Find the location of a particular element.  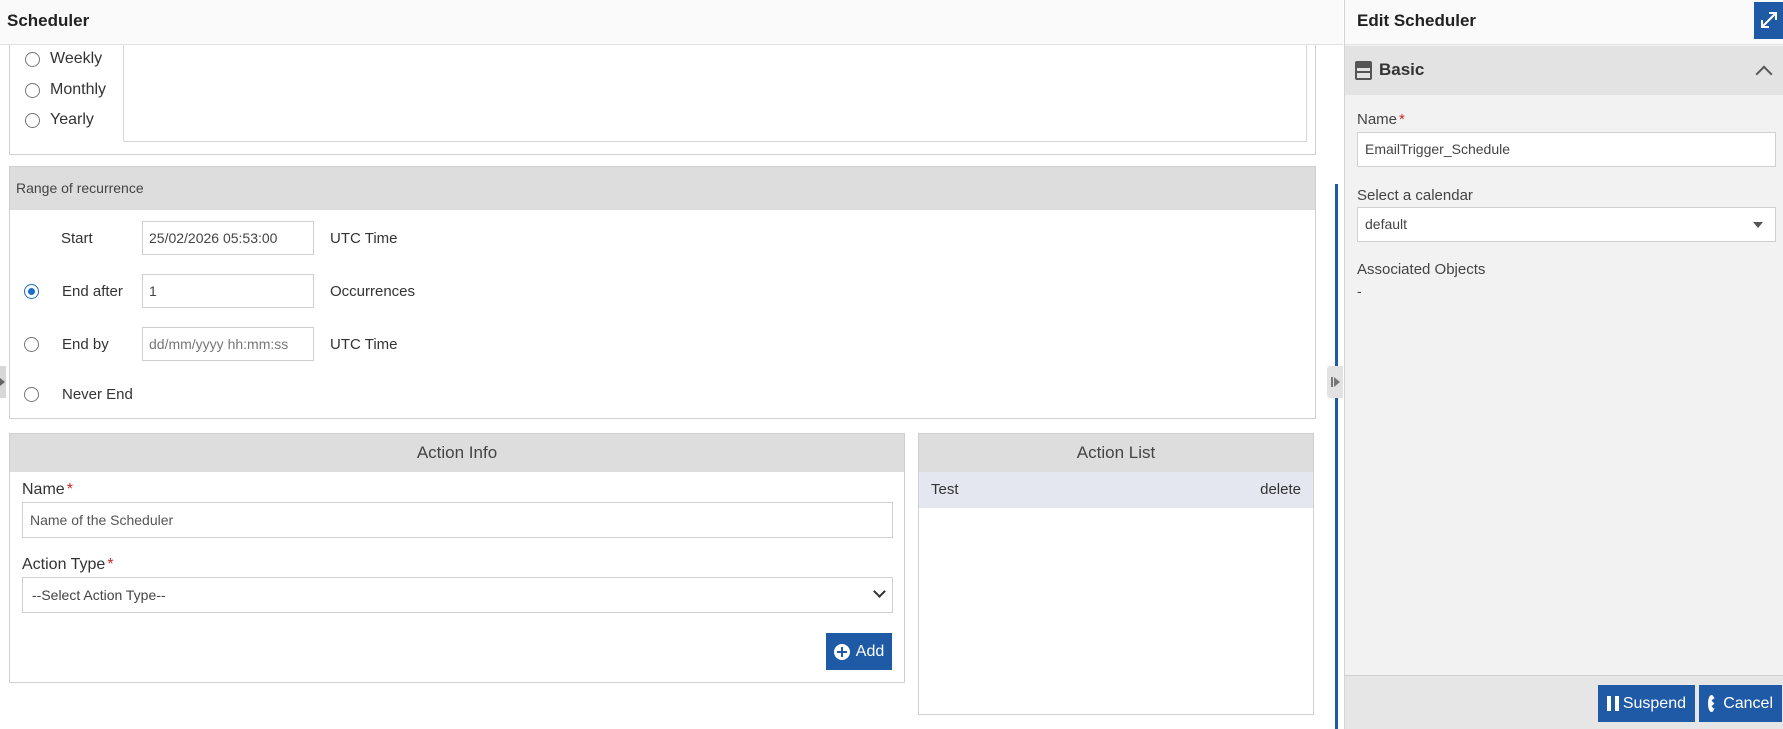

action-item-name: Test is located at coordinates (945, 489).